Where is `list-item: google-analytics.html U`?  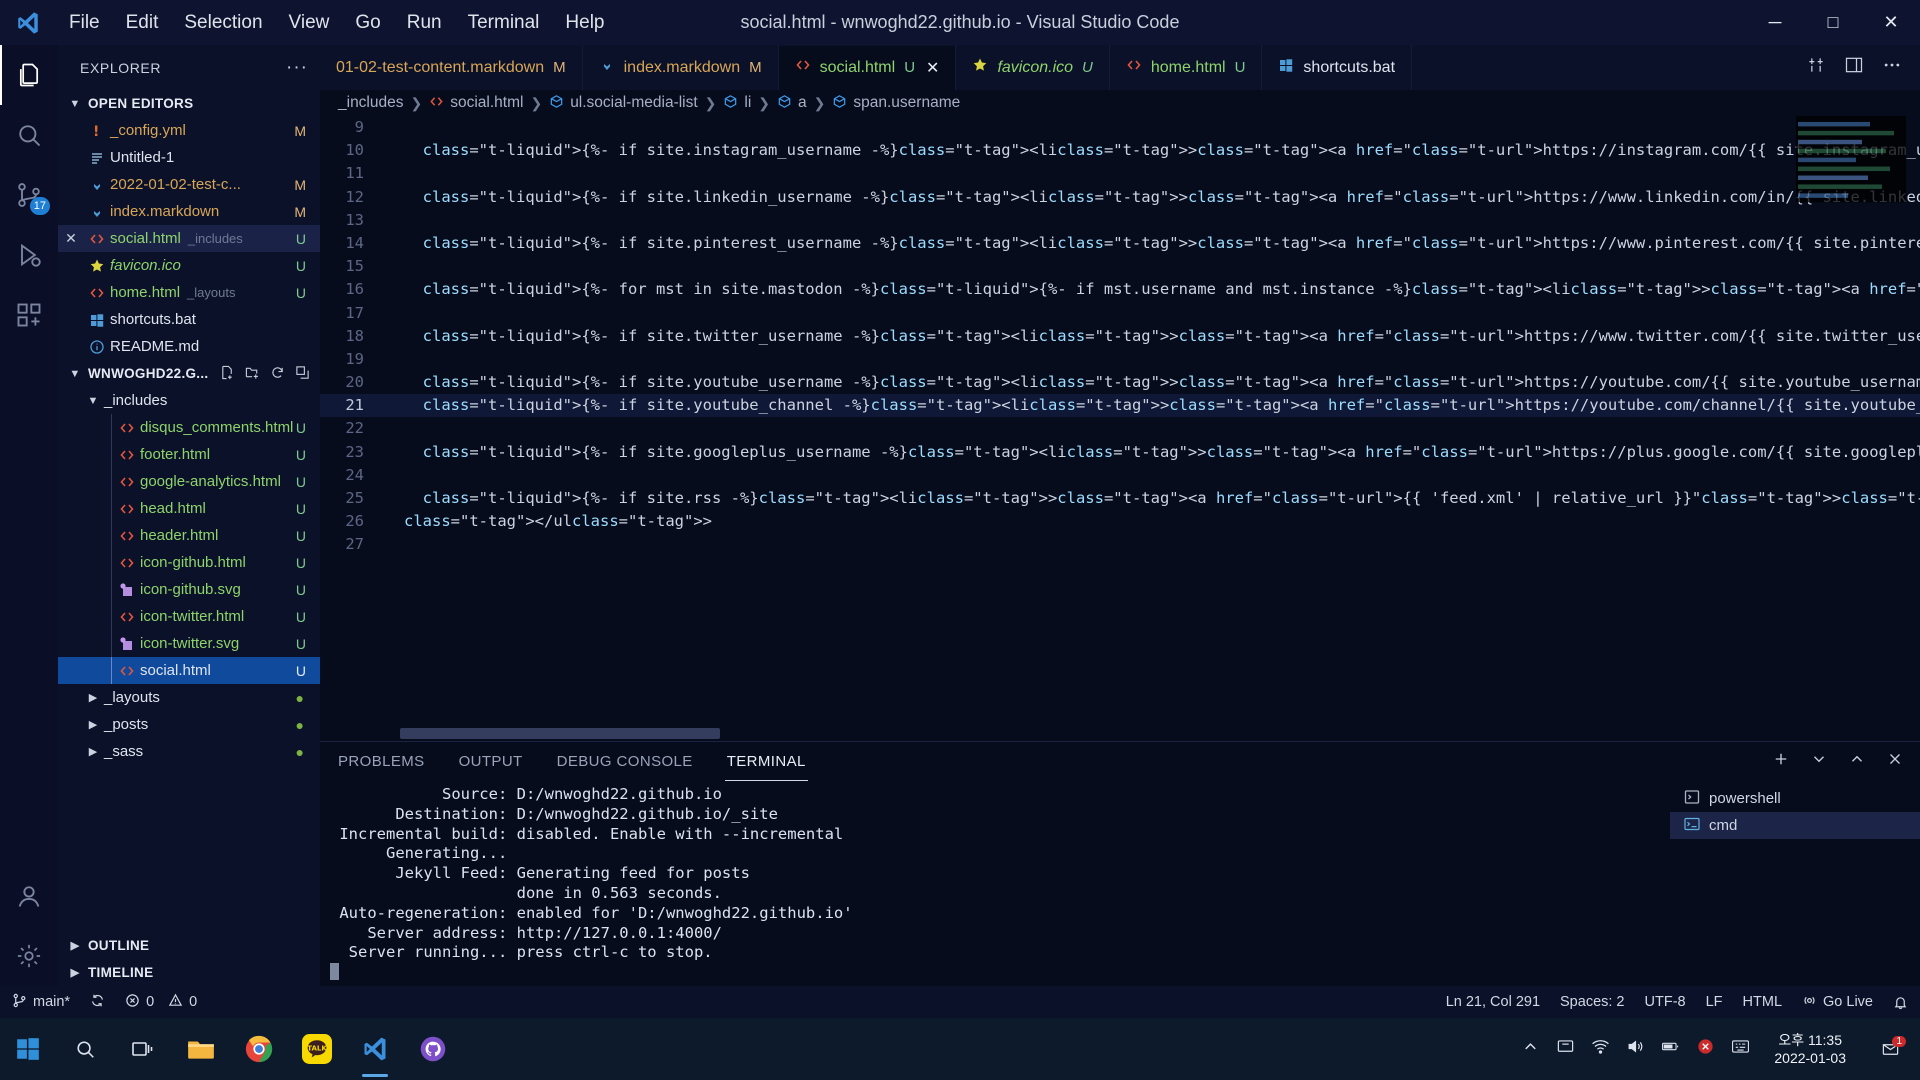
list-item: google-analytics.html U is located at coordinates (189, 481).